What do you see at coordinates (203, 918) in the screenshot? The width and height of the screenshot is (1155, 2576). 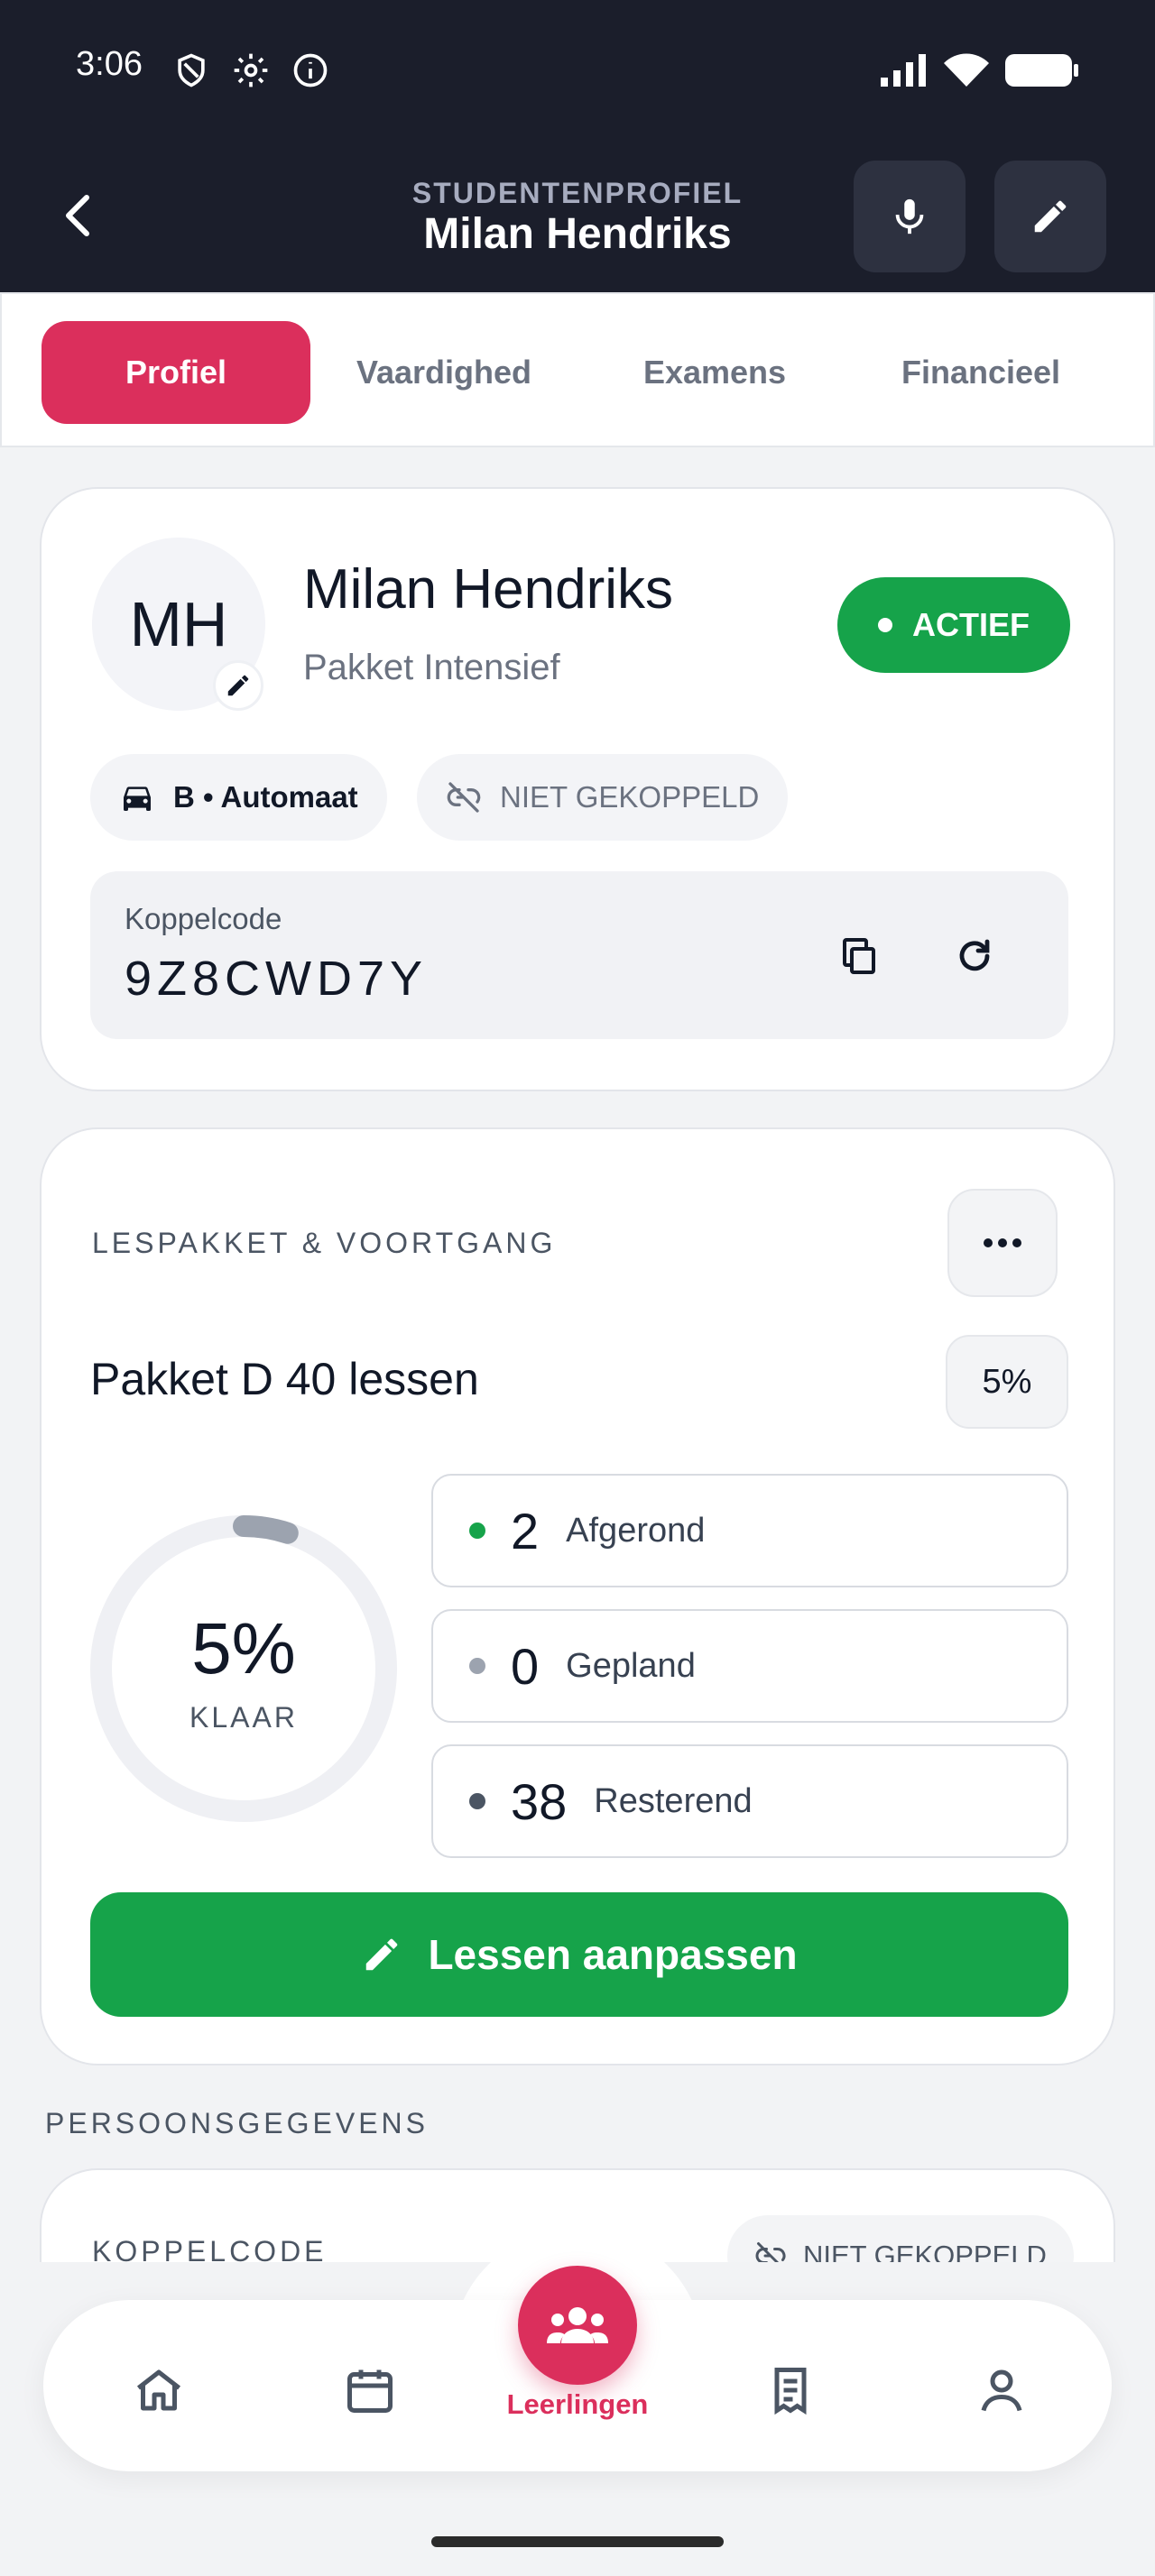 I see `koppelcode-label: Koppelcode` at bounding box center [203, 918].